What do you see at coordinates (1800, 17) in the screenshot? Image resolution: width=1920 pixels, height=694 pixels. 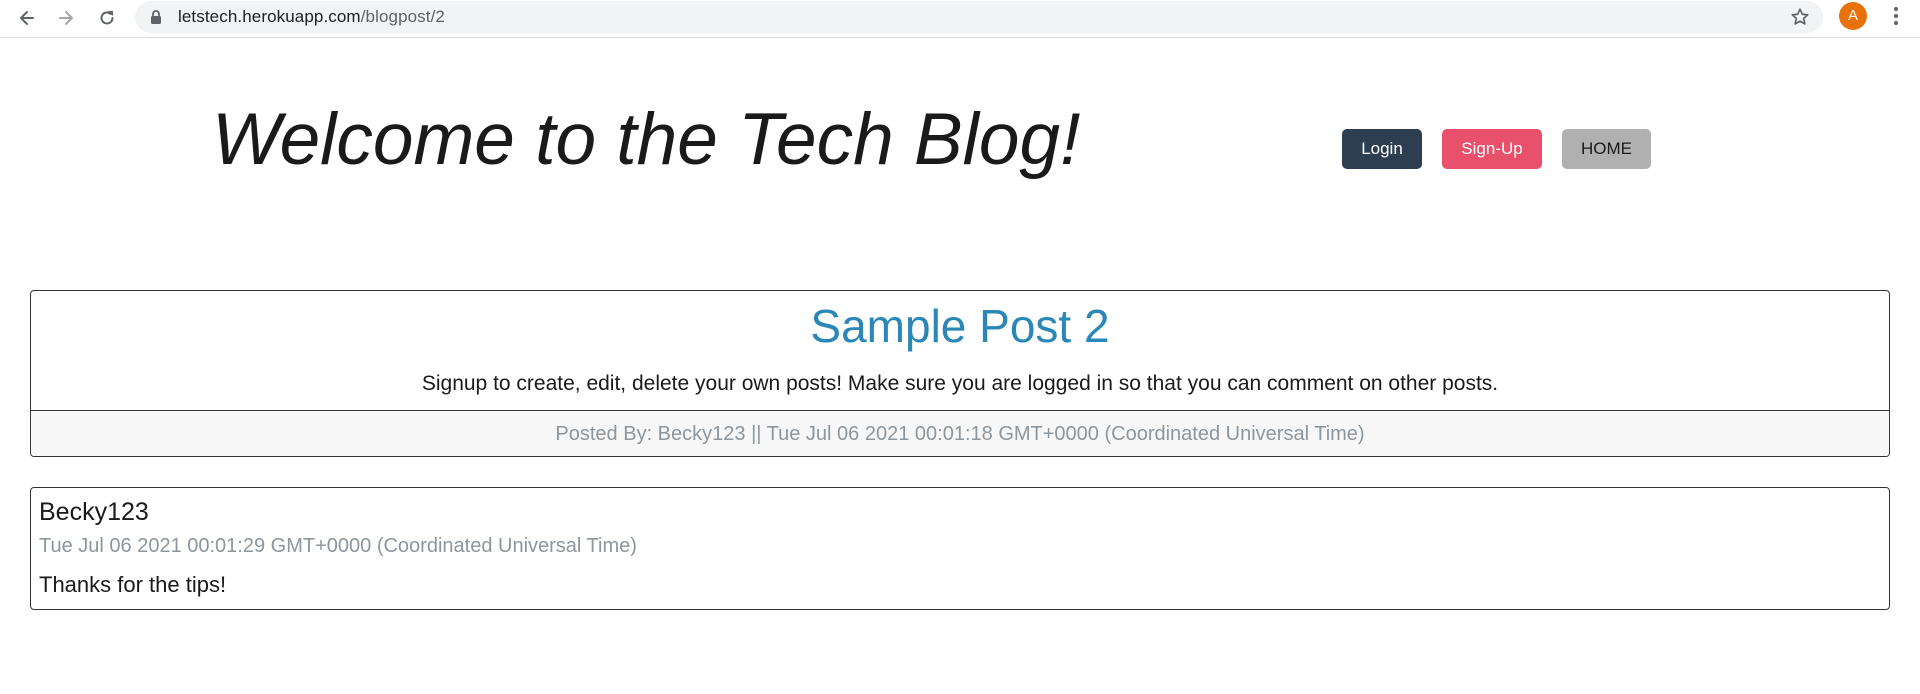 I see `star-icon` at bounding box center [1800, 17].